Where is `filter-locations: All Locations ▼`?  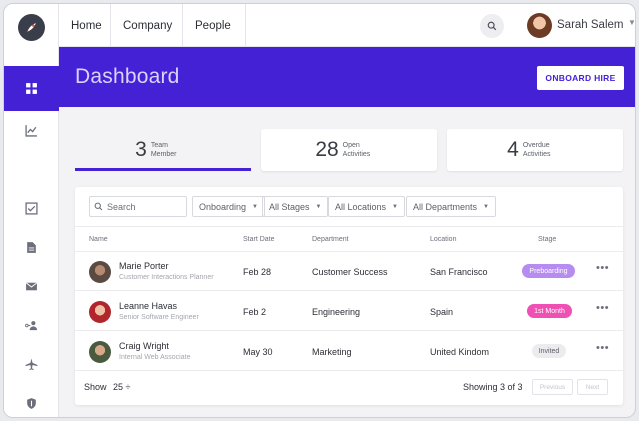 filter-locations: All Locations ▼ is located at coordinates (366, 206).